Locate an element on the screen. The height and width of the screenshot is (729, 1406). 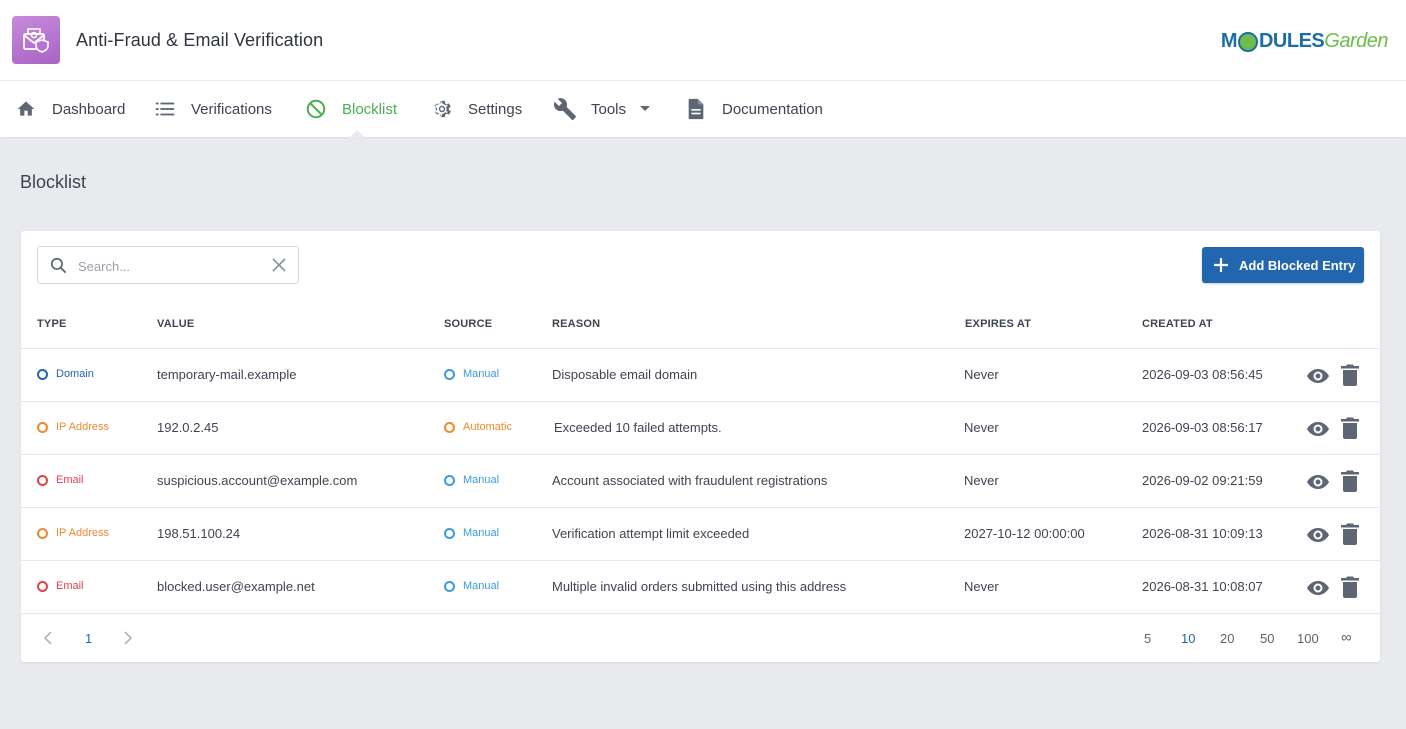
nav-label-settings: Settings is located at coordinates (495, 109).